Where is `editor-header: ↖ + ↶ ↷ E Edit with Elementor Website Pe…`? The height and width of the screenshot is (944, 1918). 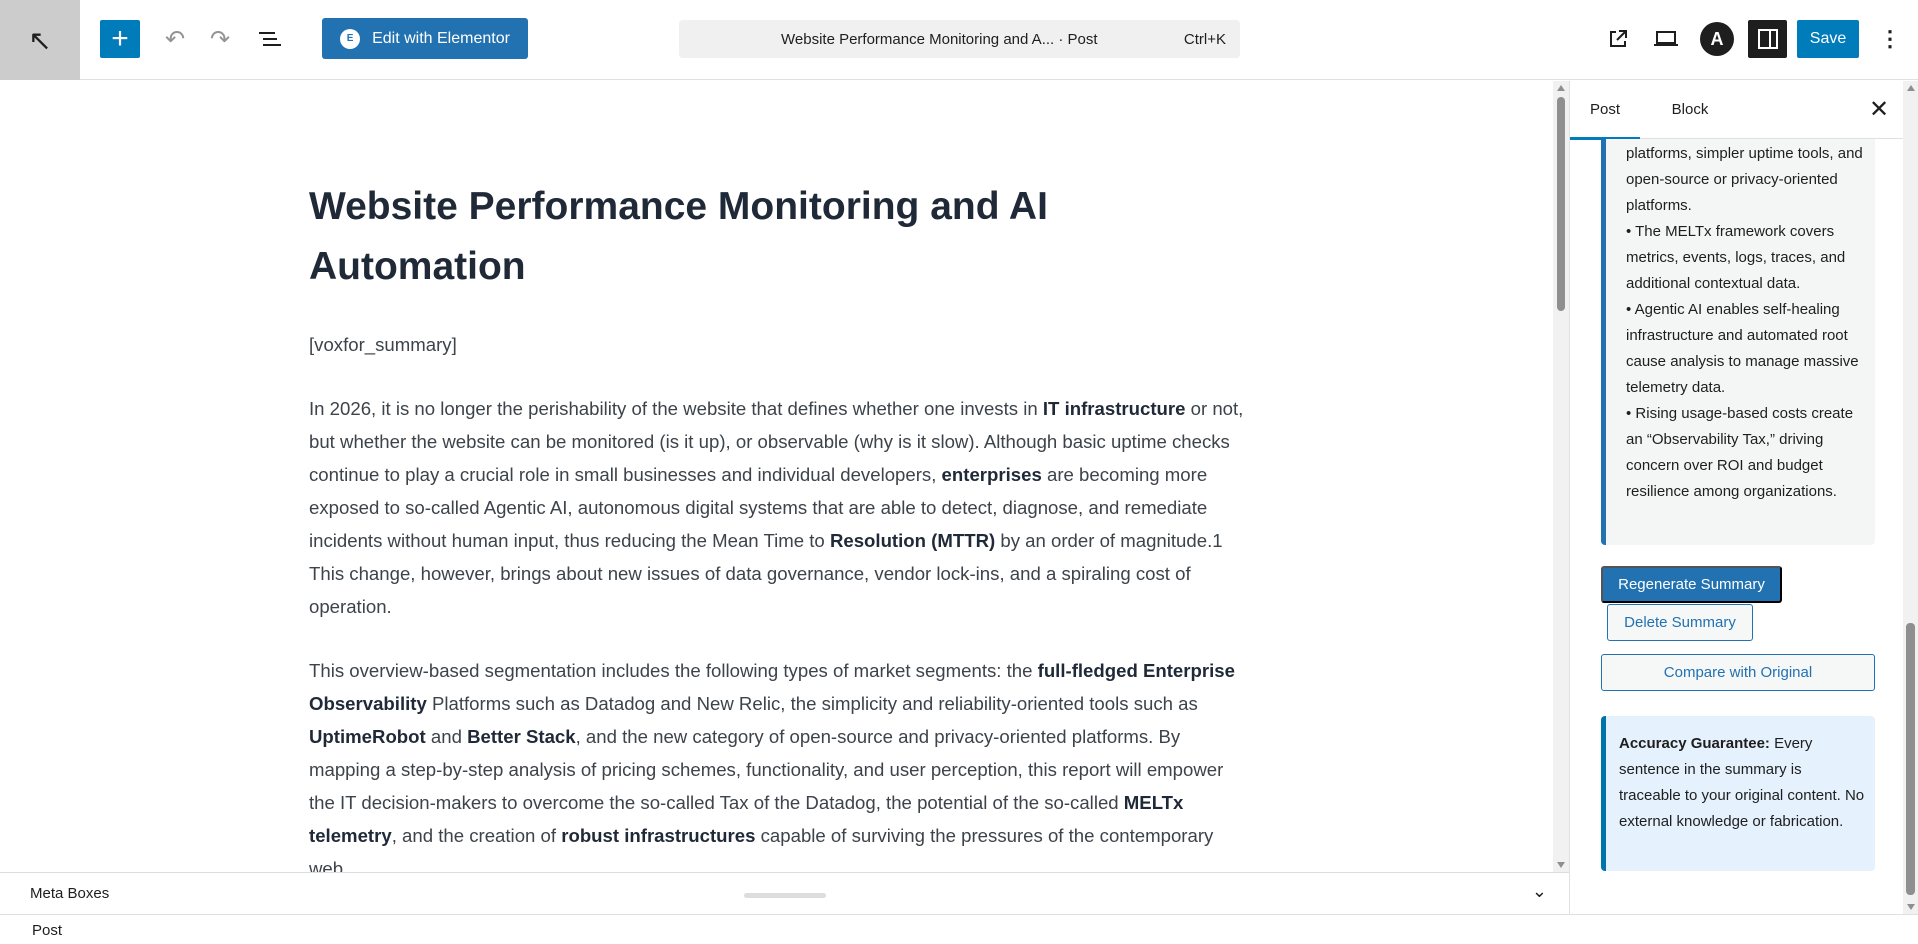 editor-header: ↖ + ↶ ↷ E Edit with Elementor Website Pe… is located at coordinates (959, 40).